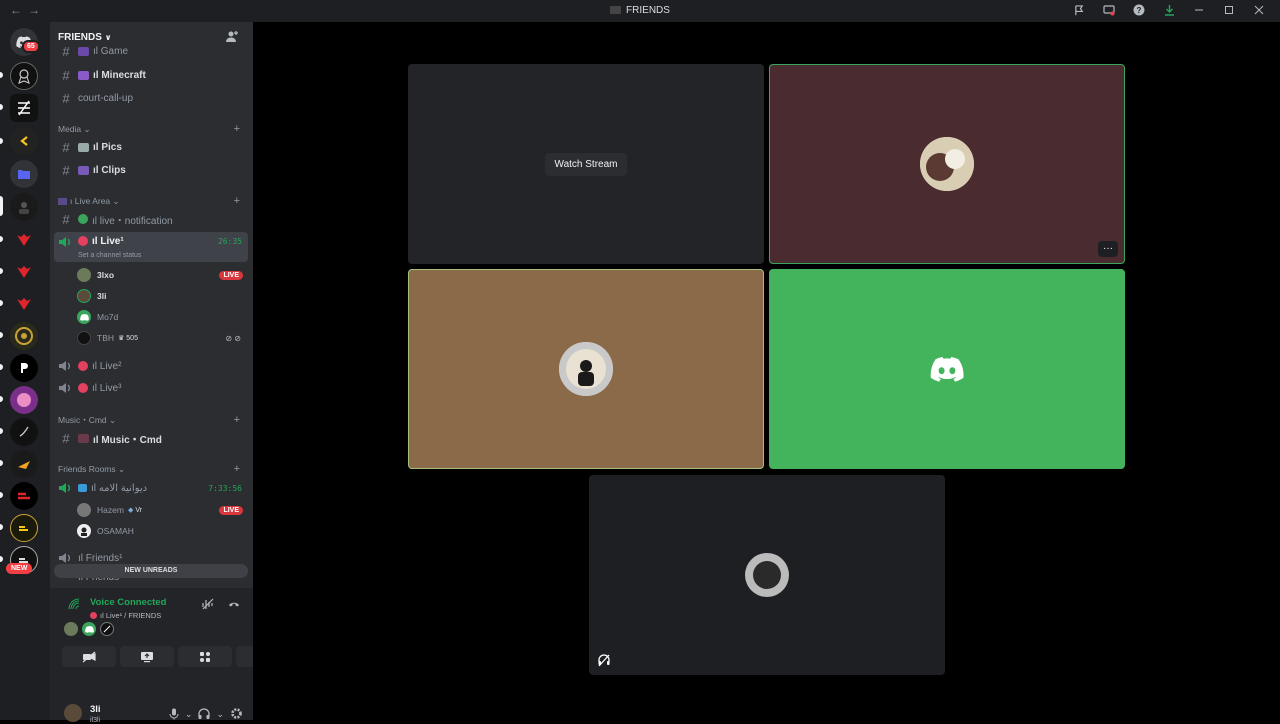  Describe the element at coordinates (151, 438) in the screenshot. I see `channel-music-cmd: # ıl Music・Cmd` at that location.